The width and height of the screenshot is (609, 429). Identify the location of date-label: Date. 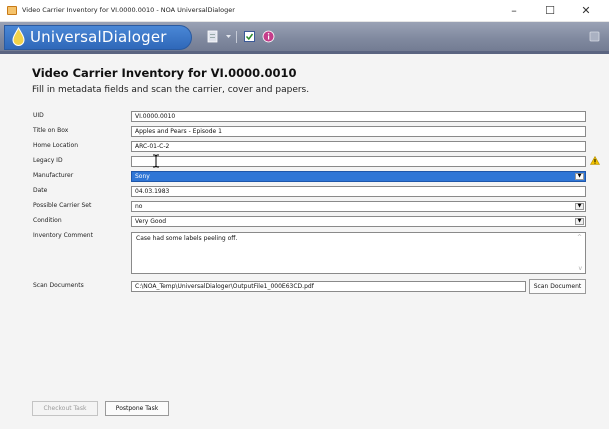
(40, 190).